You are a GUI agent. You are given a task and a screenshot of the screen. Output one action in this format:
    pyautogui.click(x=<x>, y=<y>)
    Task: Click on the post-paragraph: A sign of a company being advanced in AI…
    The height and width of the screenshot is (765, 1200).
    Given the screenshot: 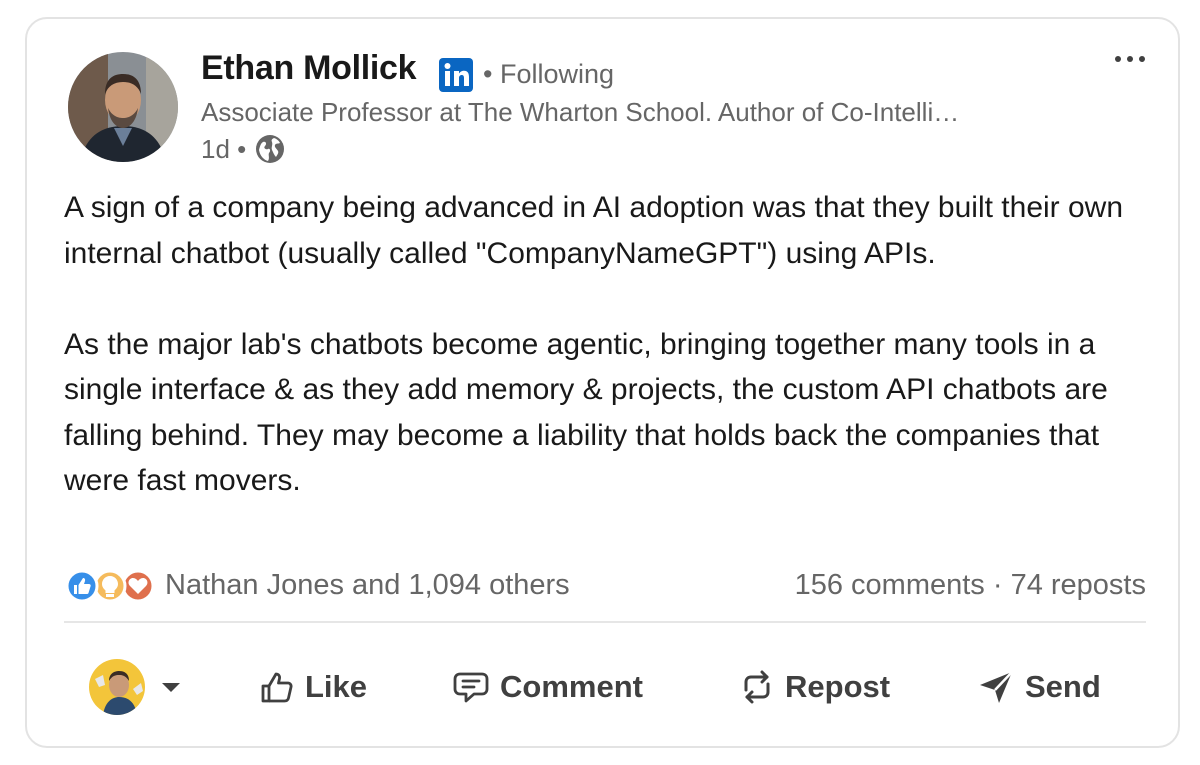 What is the action you would take?
    pyautogui.click(x=594, y=230)
    